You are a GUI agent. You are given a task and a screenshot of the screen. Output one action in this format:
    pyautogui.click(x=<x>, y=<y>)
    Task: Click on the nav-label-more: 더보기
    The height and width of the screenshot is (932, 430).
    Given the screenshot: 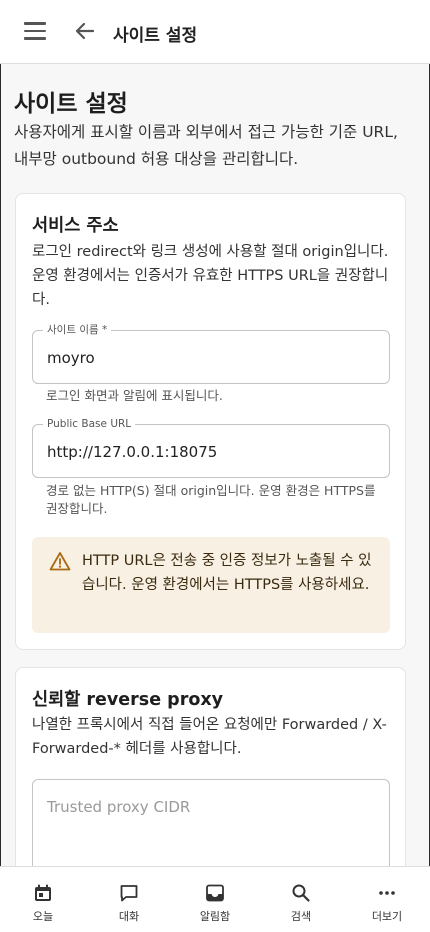 What is the action you would take?
    pyautogui.click(x=387, y=916)
    